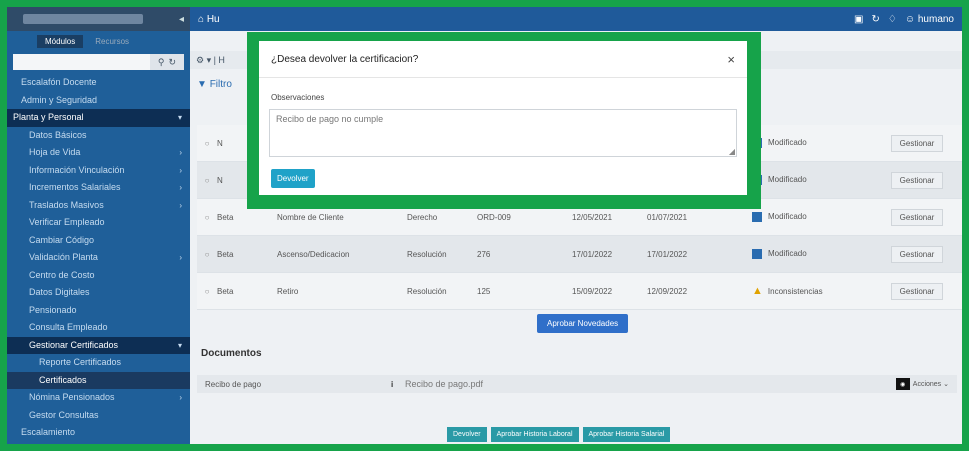 The height and width of the screenshot is (451, 969). Describe the element at coordinates (731, 59) in the screenshot. I see `close-icon: ×` at that location.